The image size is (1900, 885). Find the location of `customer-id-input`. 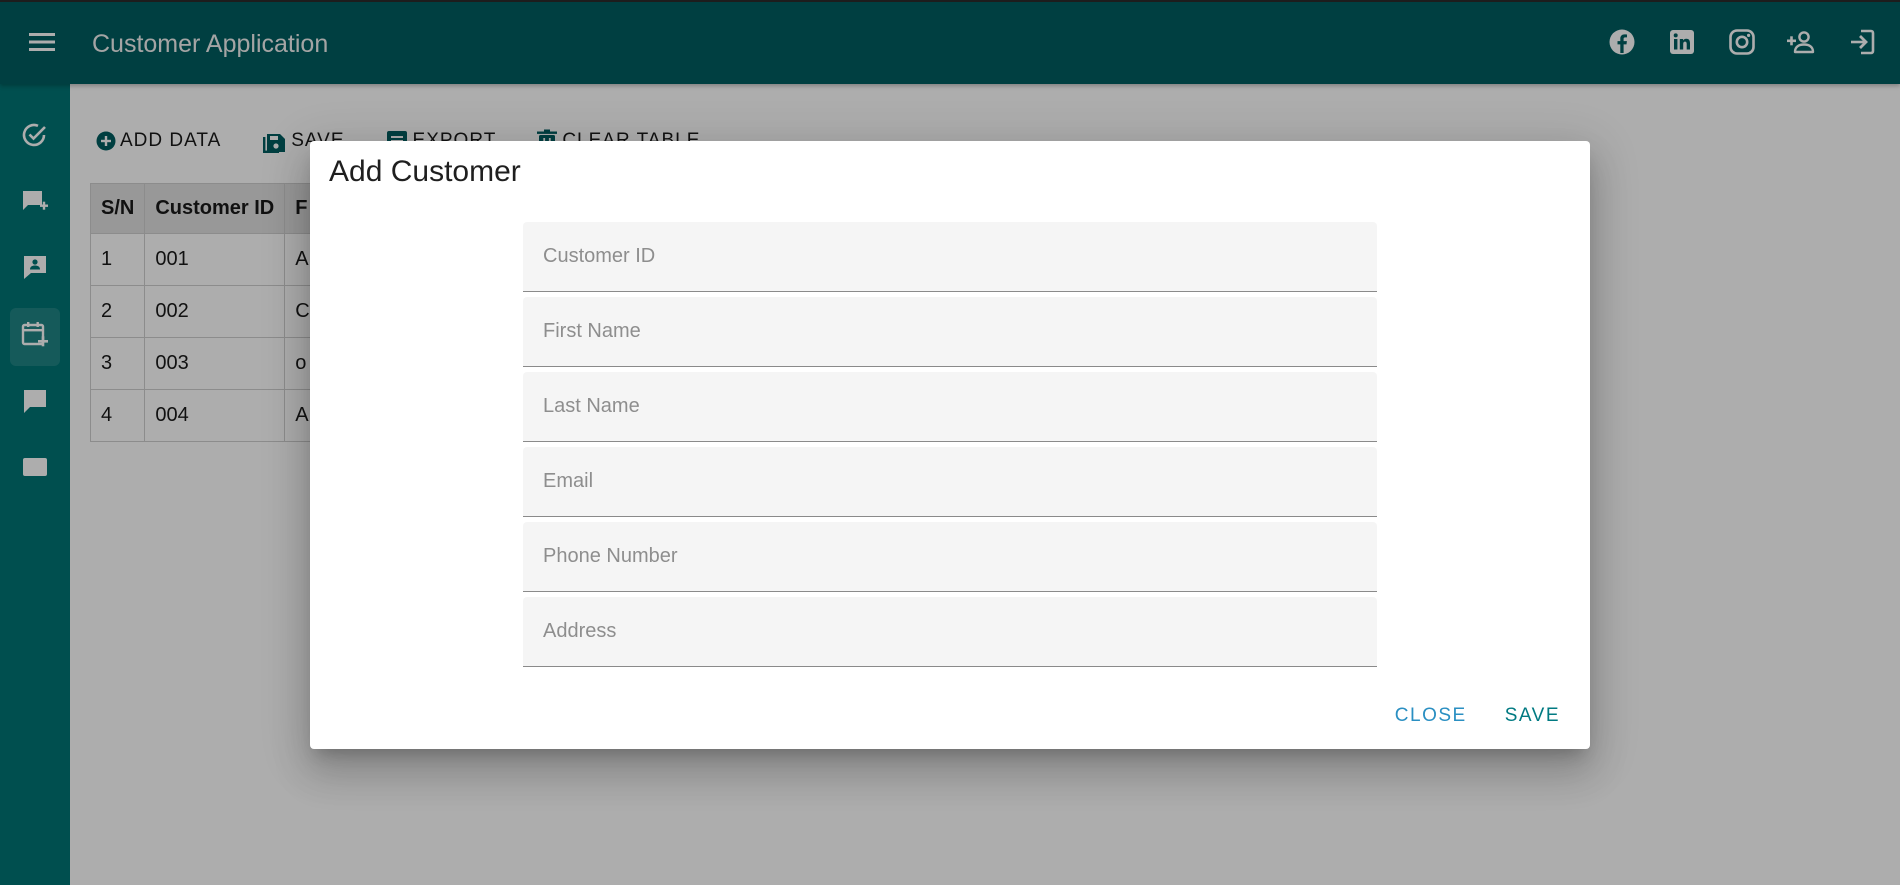

customer-id-input is located at coordinates (950, 256).